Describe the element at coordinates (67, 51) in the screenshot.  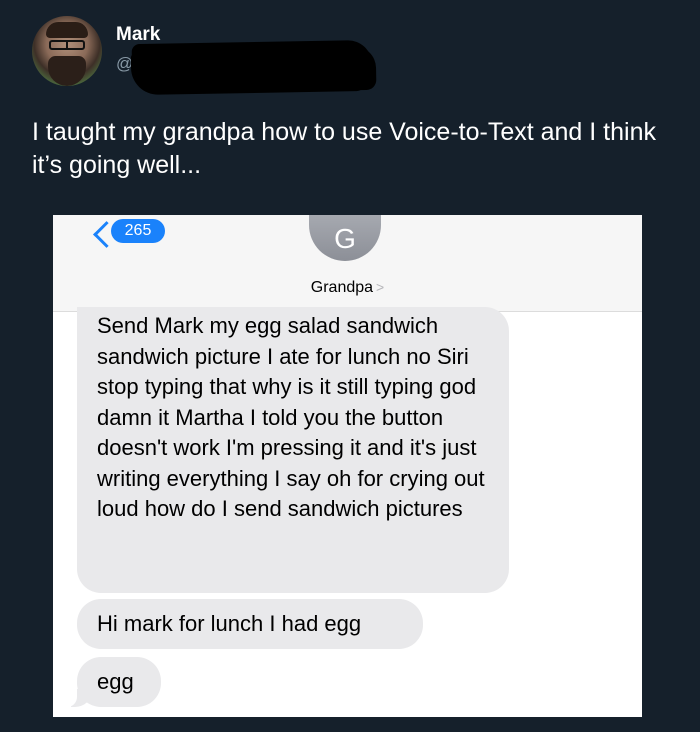
I see `user-avatar` at that location.